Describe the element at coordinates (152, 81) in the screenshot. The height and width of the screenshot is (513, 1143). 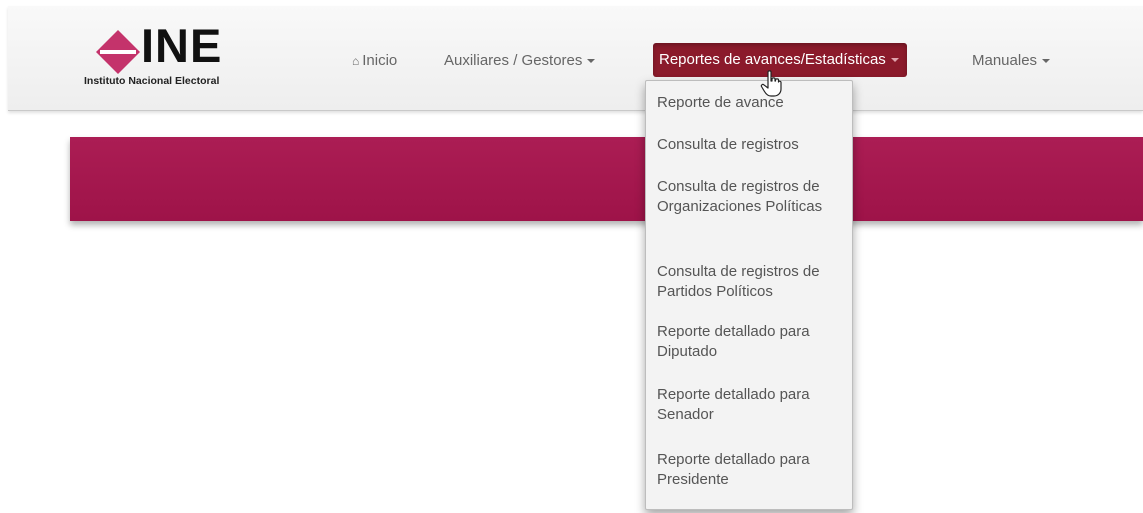
I see `logo-subtitle: Instituto Nacional Electoral` at that location.